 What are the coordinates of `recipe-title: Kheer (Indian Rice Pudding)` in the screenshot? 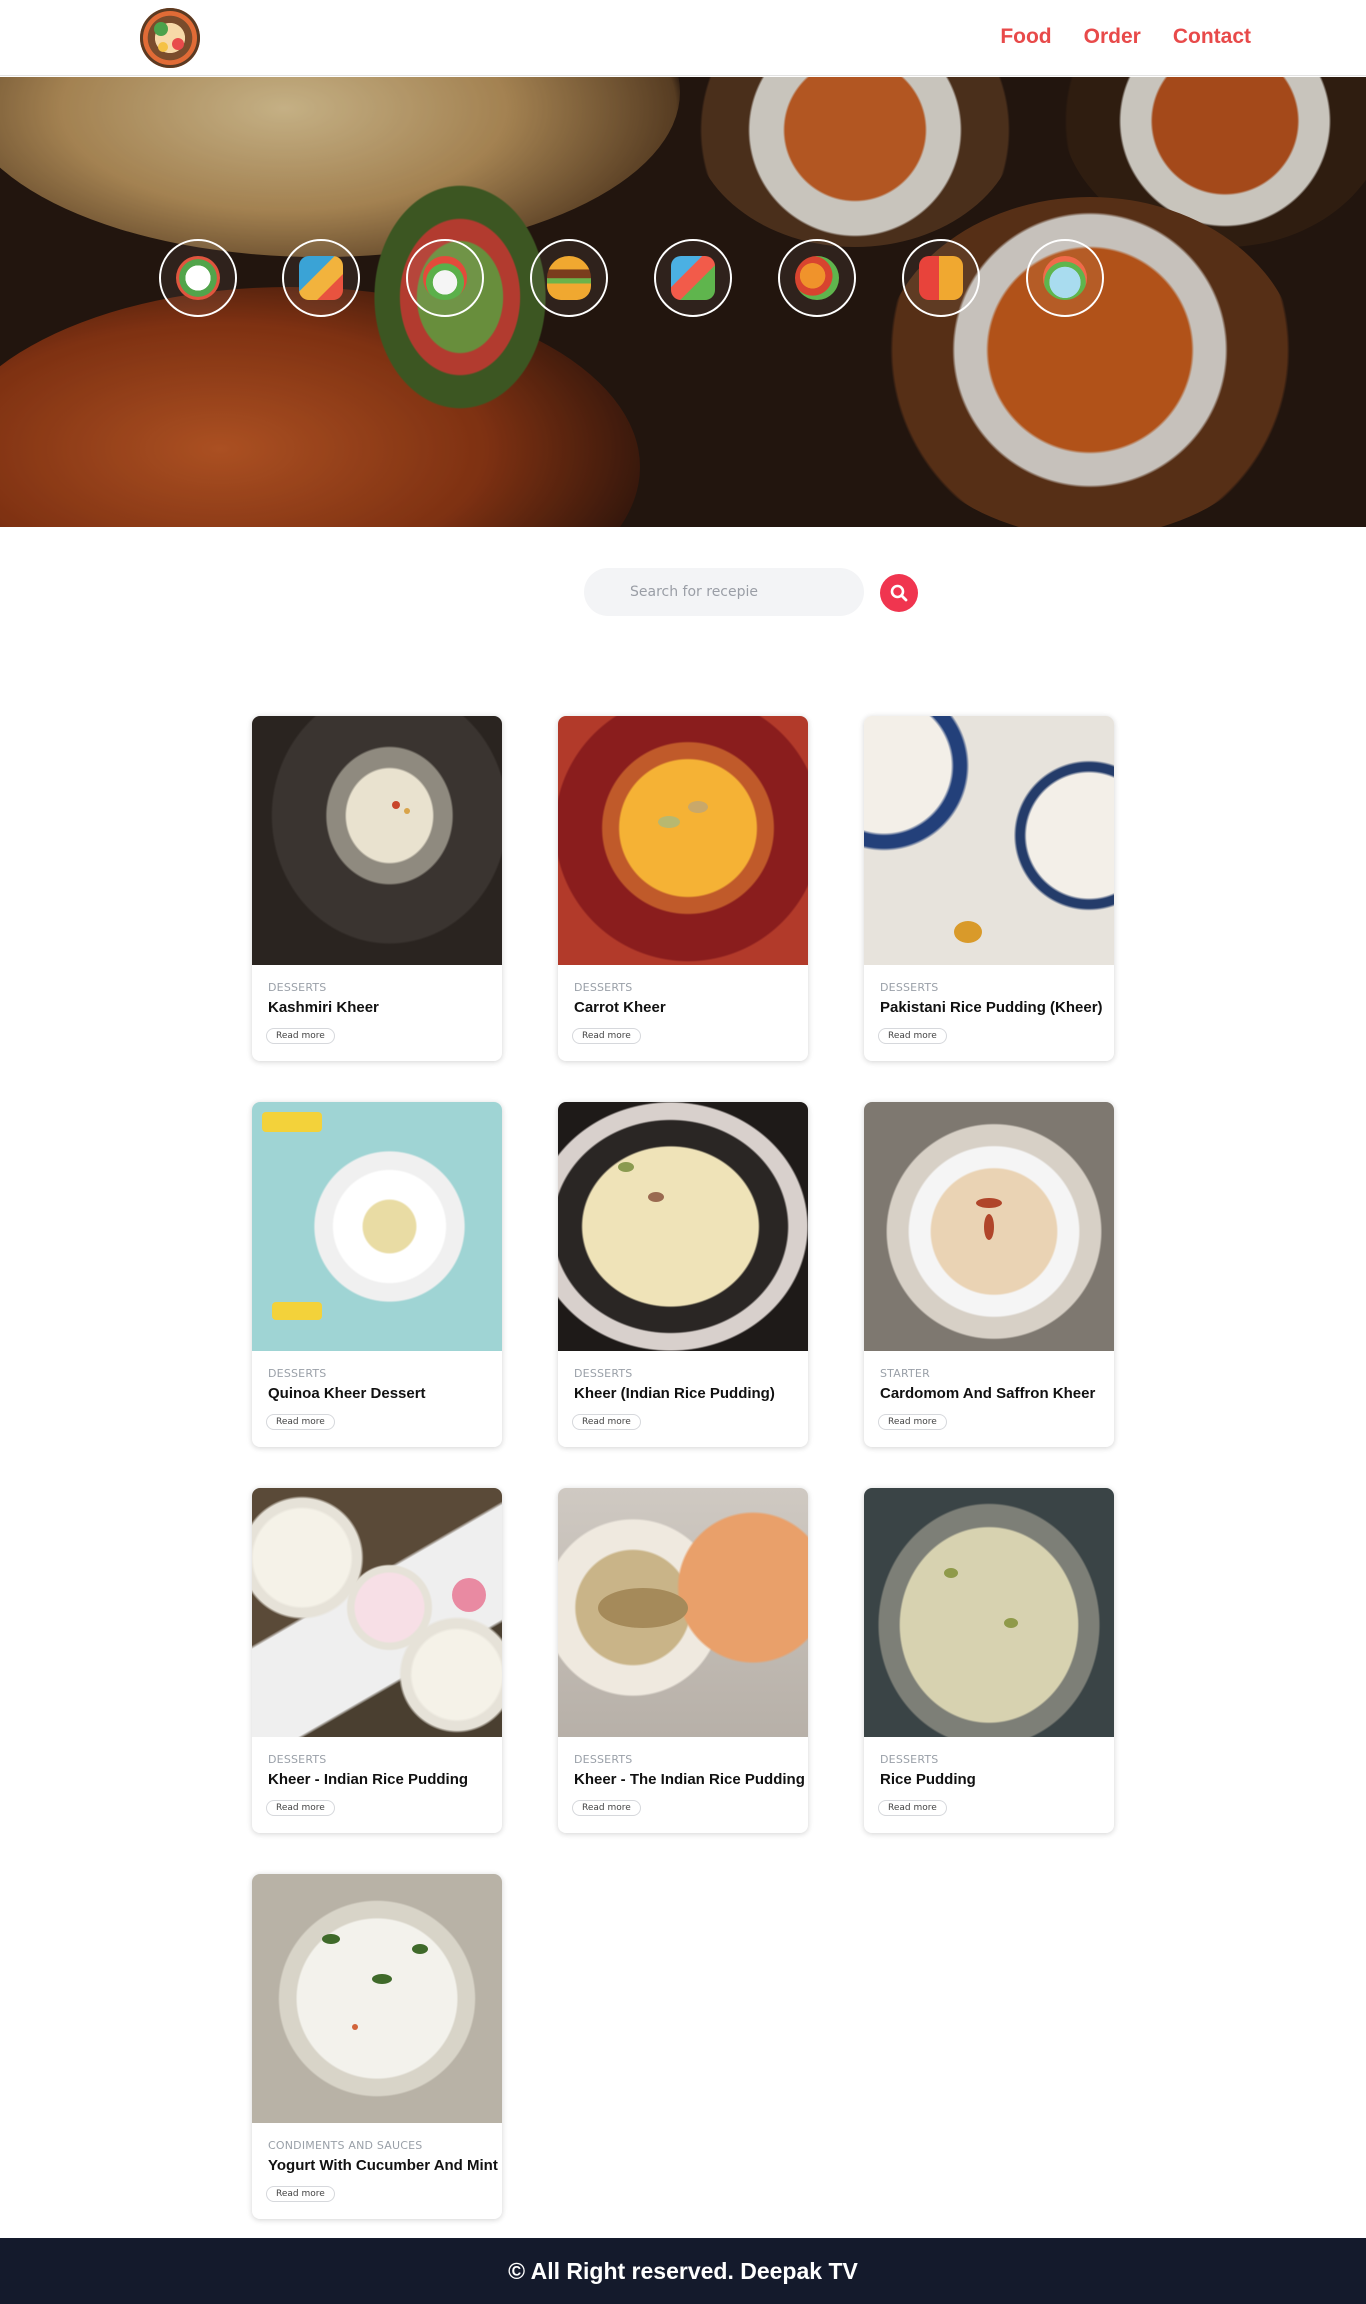 It's located at (674, 1393).